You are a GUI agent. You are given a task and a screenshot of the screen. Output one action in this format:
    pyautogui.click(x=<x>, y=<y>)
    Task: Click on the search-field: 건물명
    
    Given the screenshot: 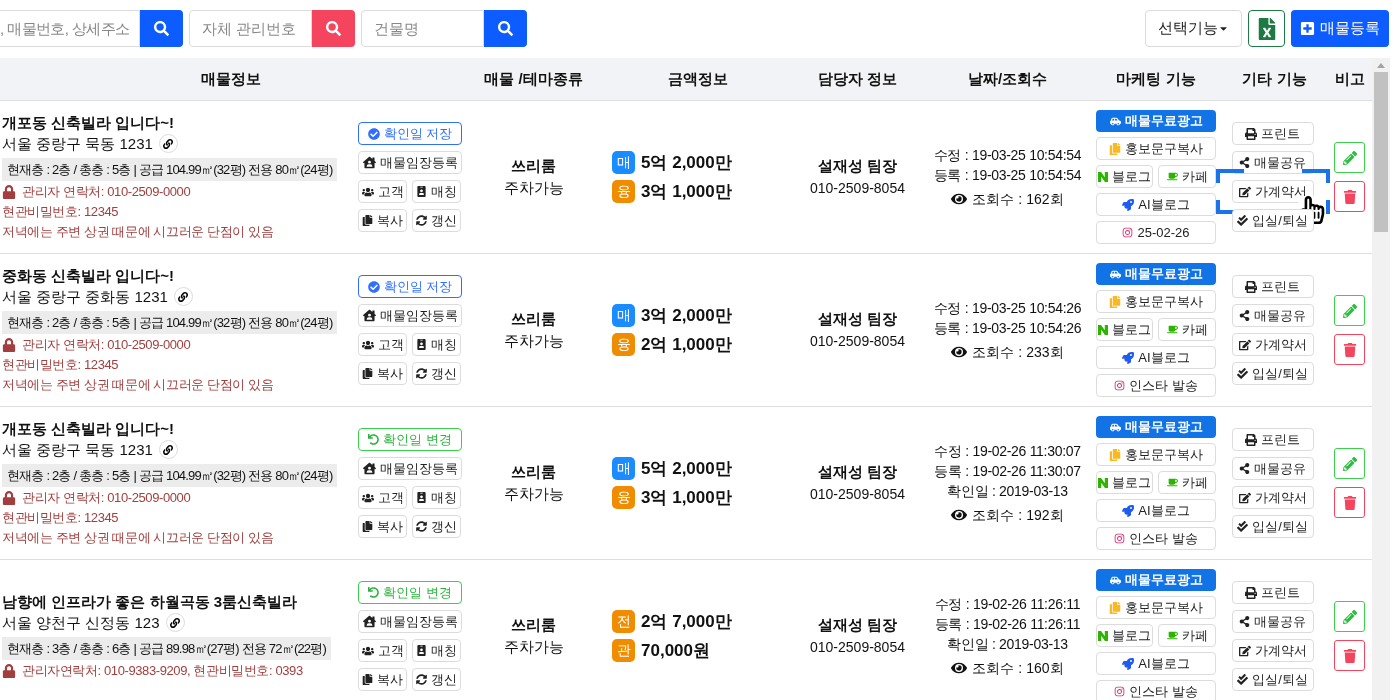 What is the action you would take?
    pyautogui.click(x=422, y=28)
    